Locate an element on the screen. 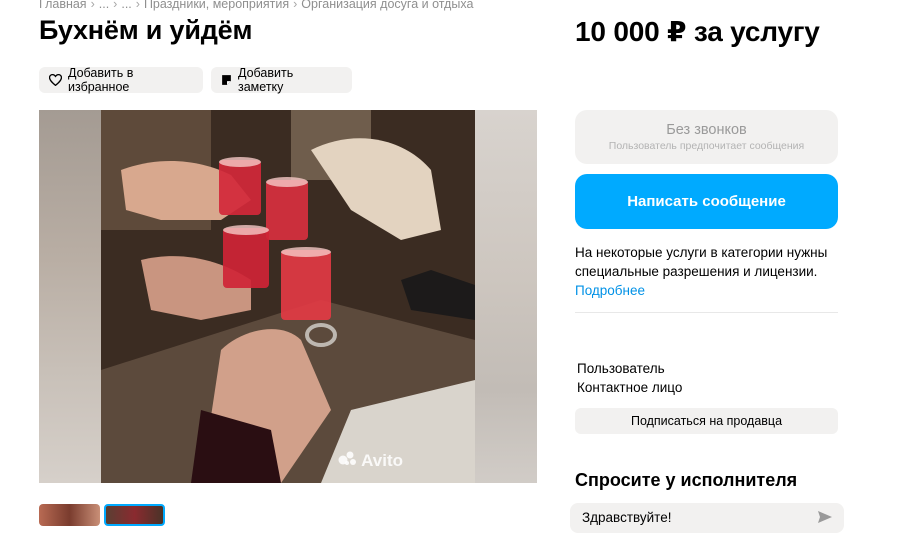  add-note-button: Добавить заметку is located at coordinates (281, 80).